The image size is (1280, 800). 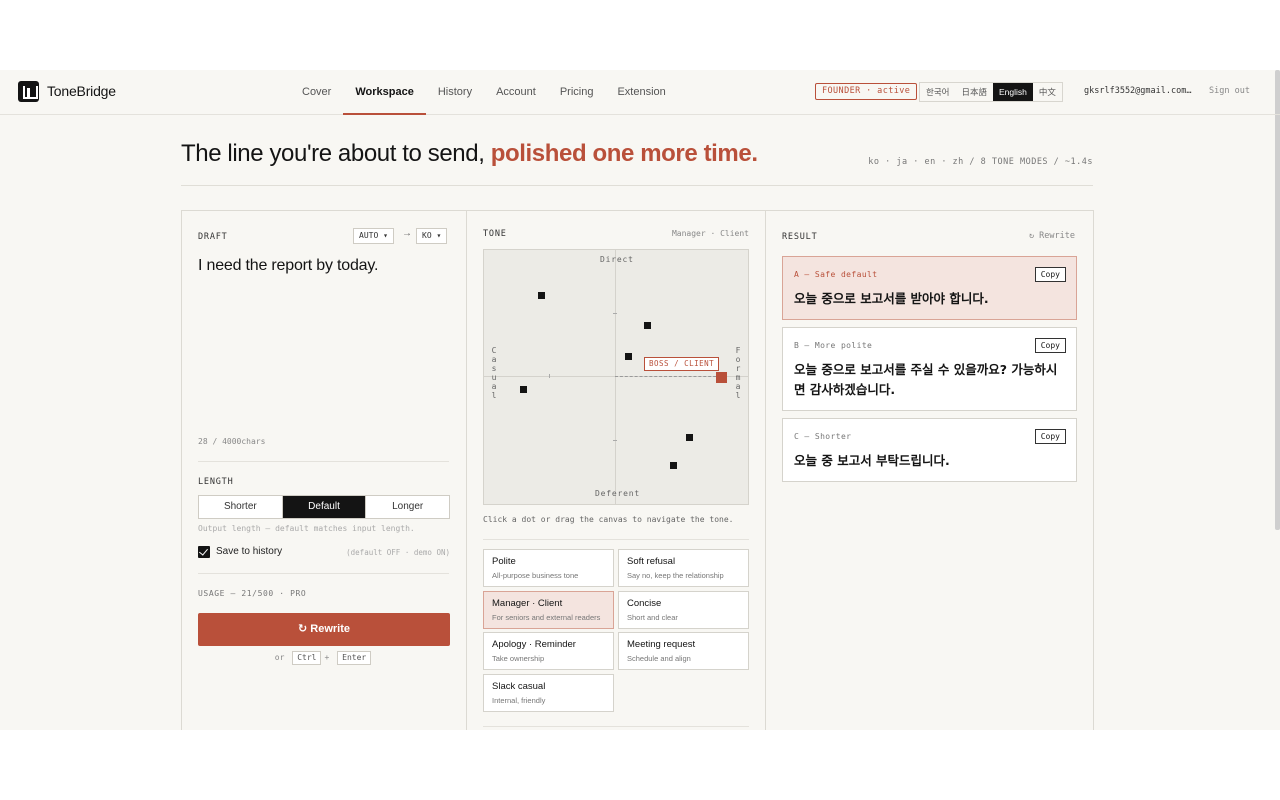 I want to click on selected-tone-dot, so click(x=721, y=377).